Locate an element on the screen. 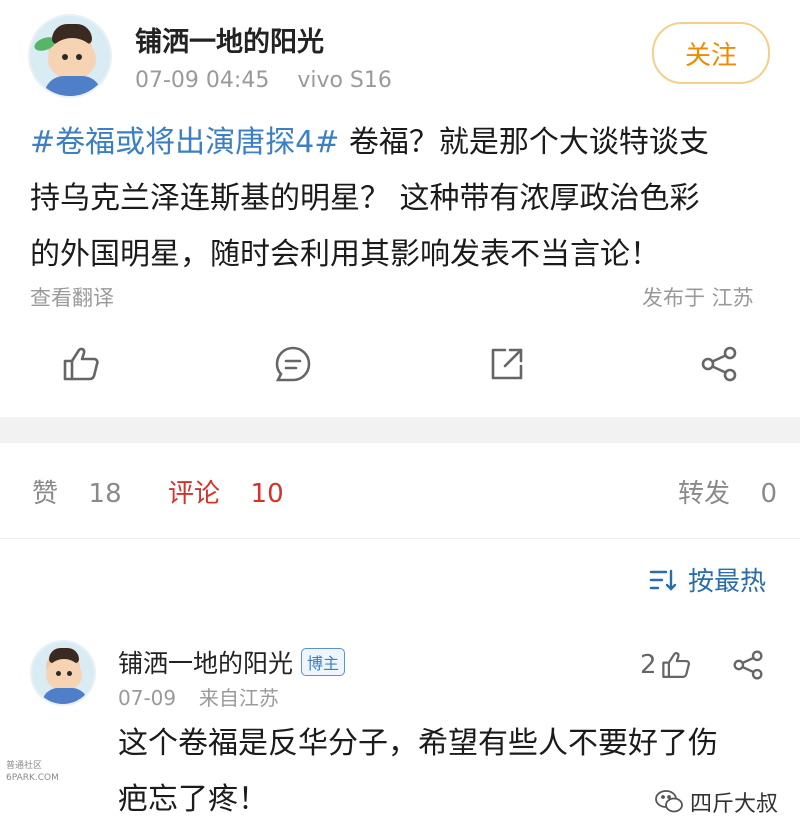 The height and width of the screenshot is (833, 800). comment-source: 来自江苏 is located at coordinates (238, 698).